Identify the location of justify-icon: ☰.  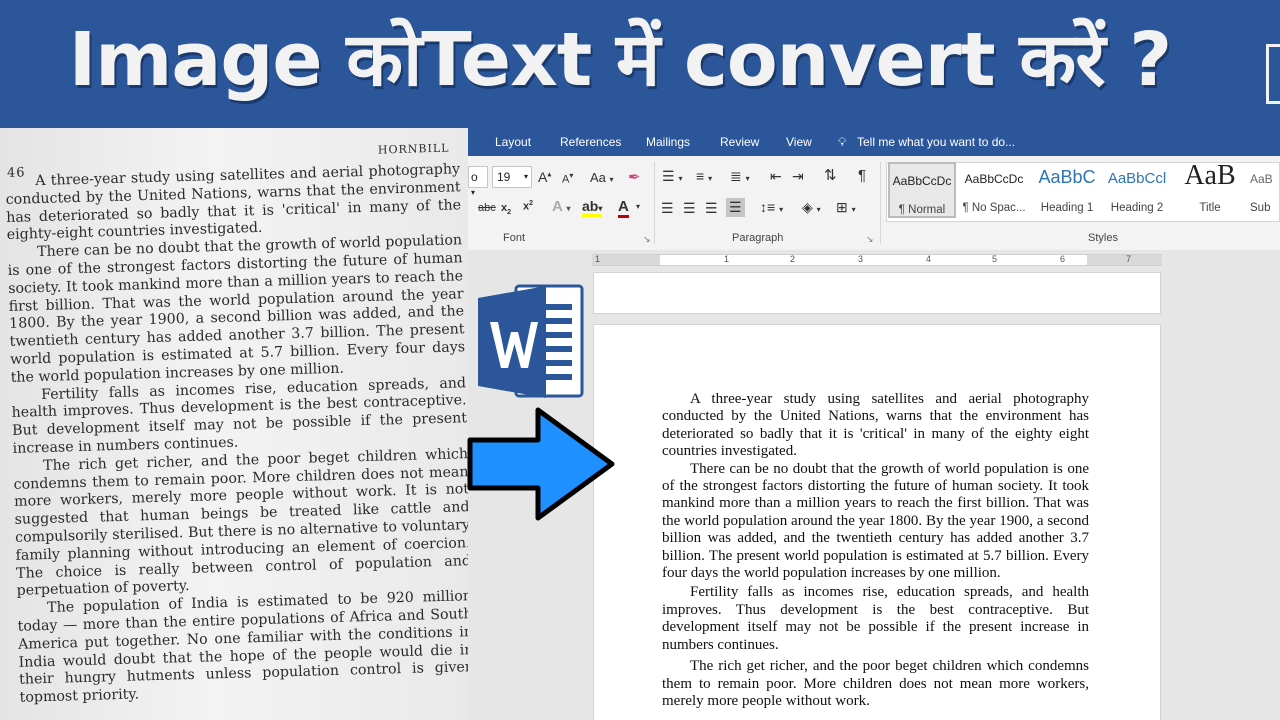
(735, 207).